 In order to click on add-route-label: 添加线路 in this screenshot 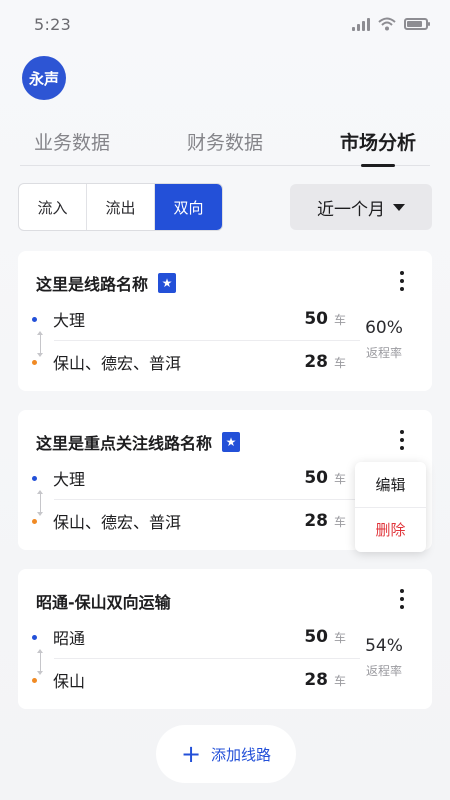, I will do `click(241, 754)`.